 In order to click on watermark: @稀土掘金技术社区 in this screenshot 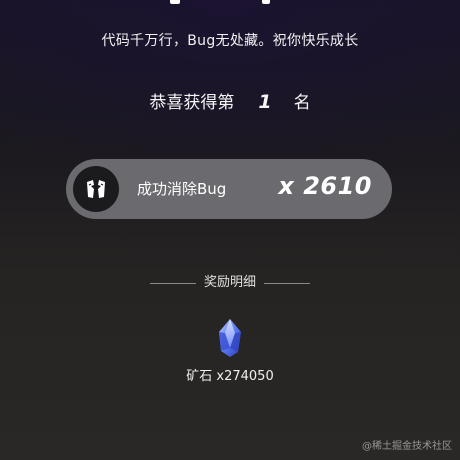, I will do `click(407, 446)`.